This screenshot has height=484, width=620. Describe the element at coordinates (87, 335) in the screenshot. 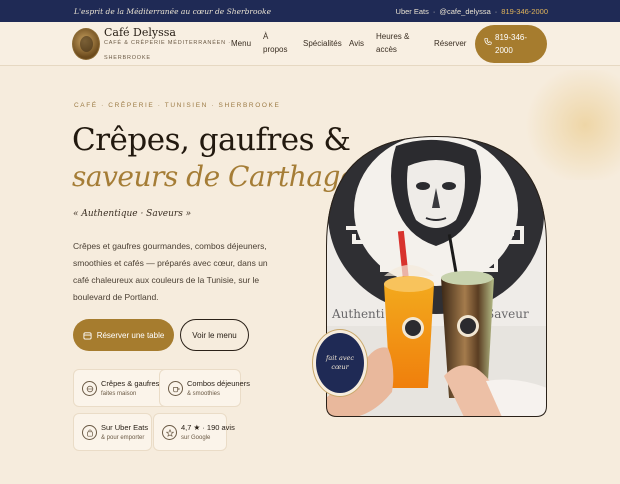

I see `calendar-icon` at that location.